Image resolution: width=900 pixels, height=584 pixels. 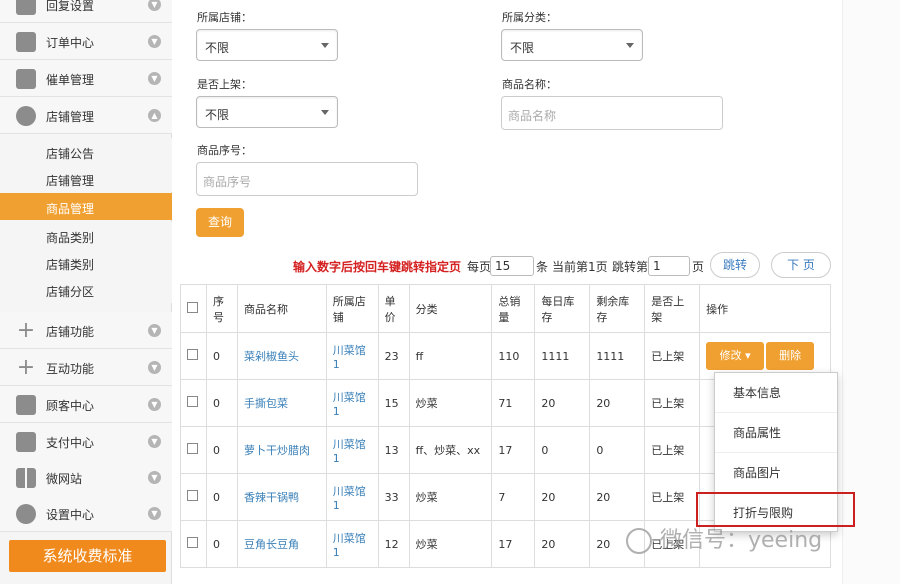 I want to click on menu-item-attributes: 商品属性, so click(x=776, y=433).